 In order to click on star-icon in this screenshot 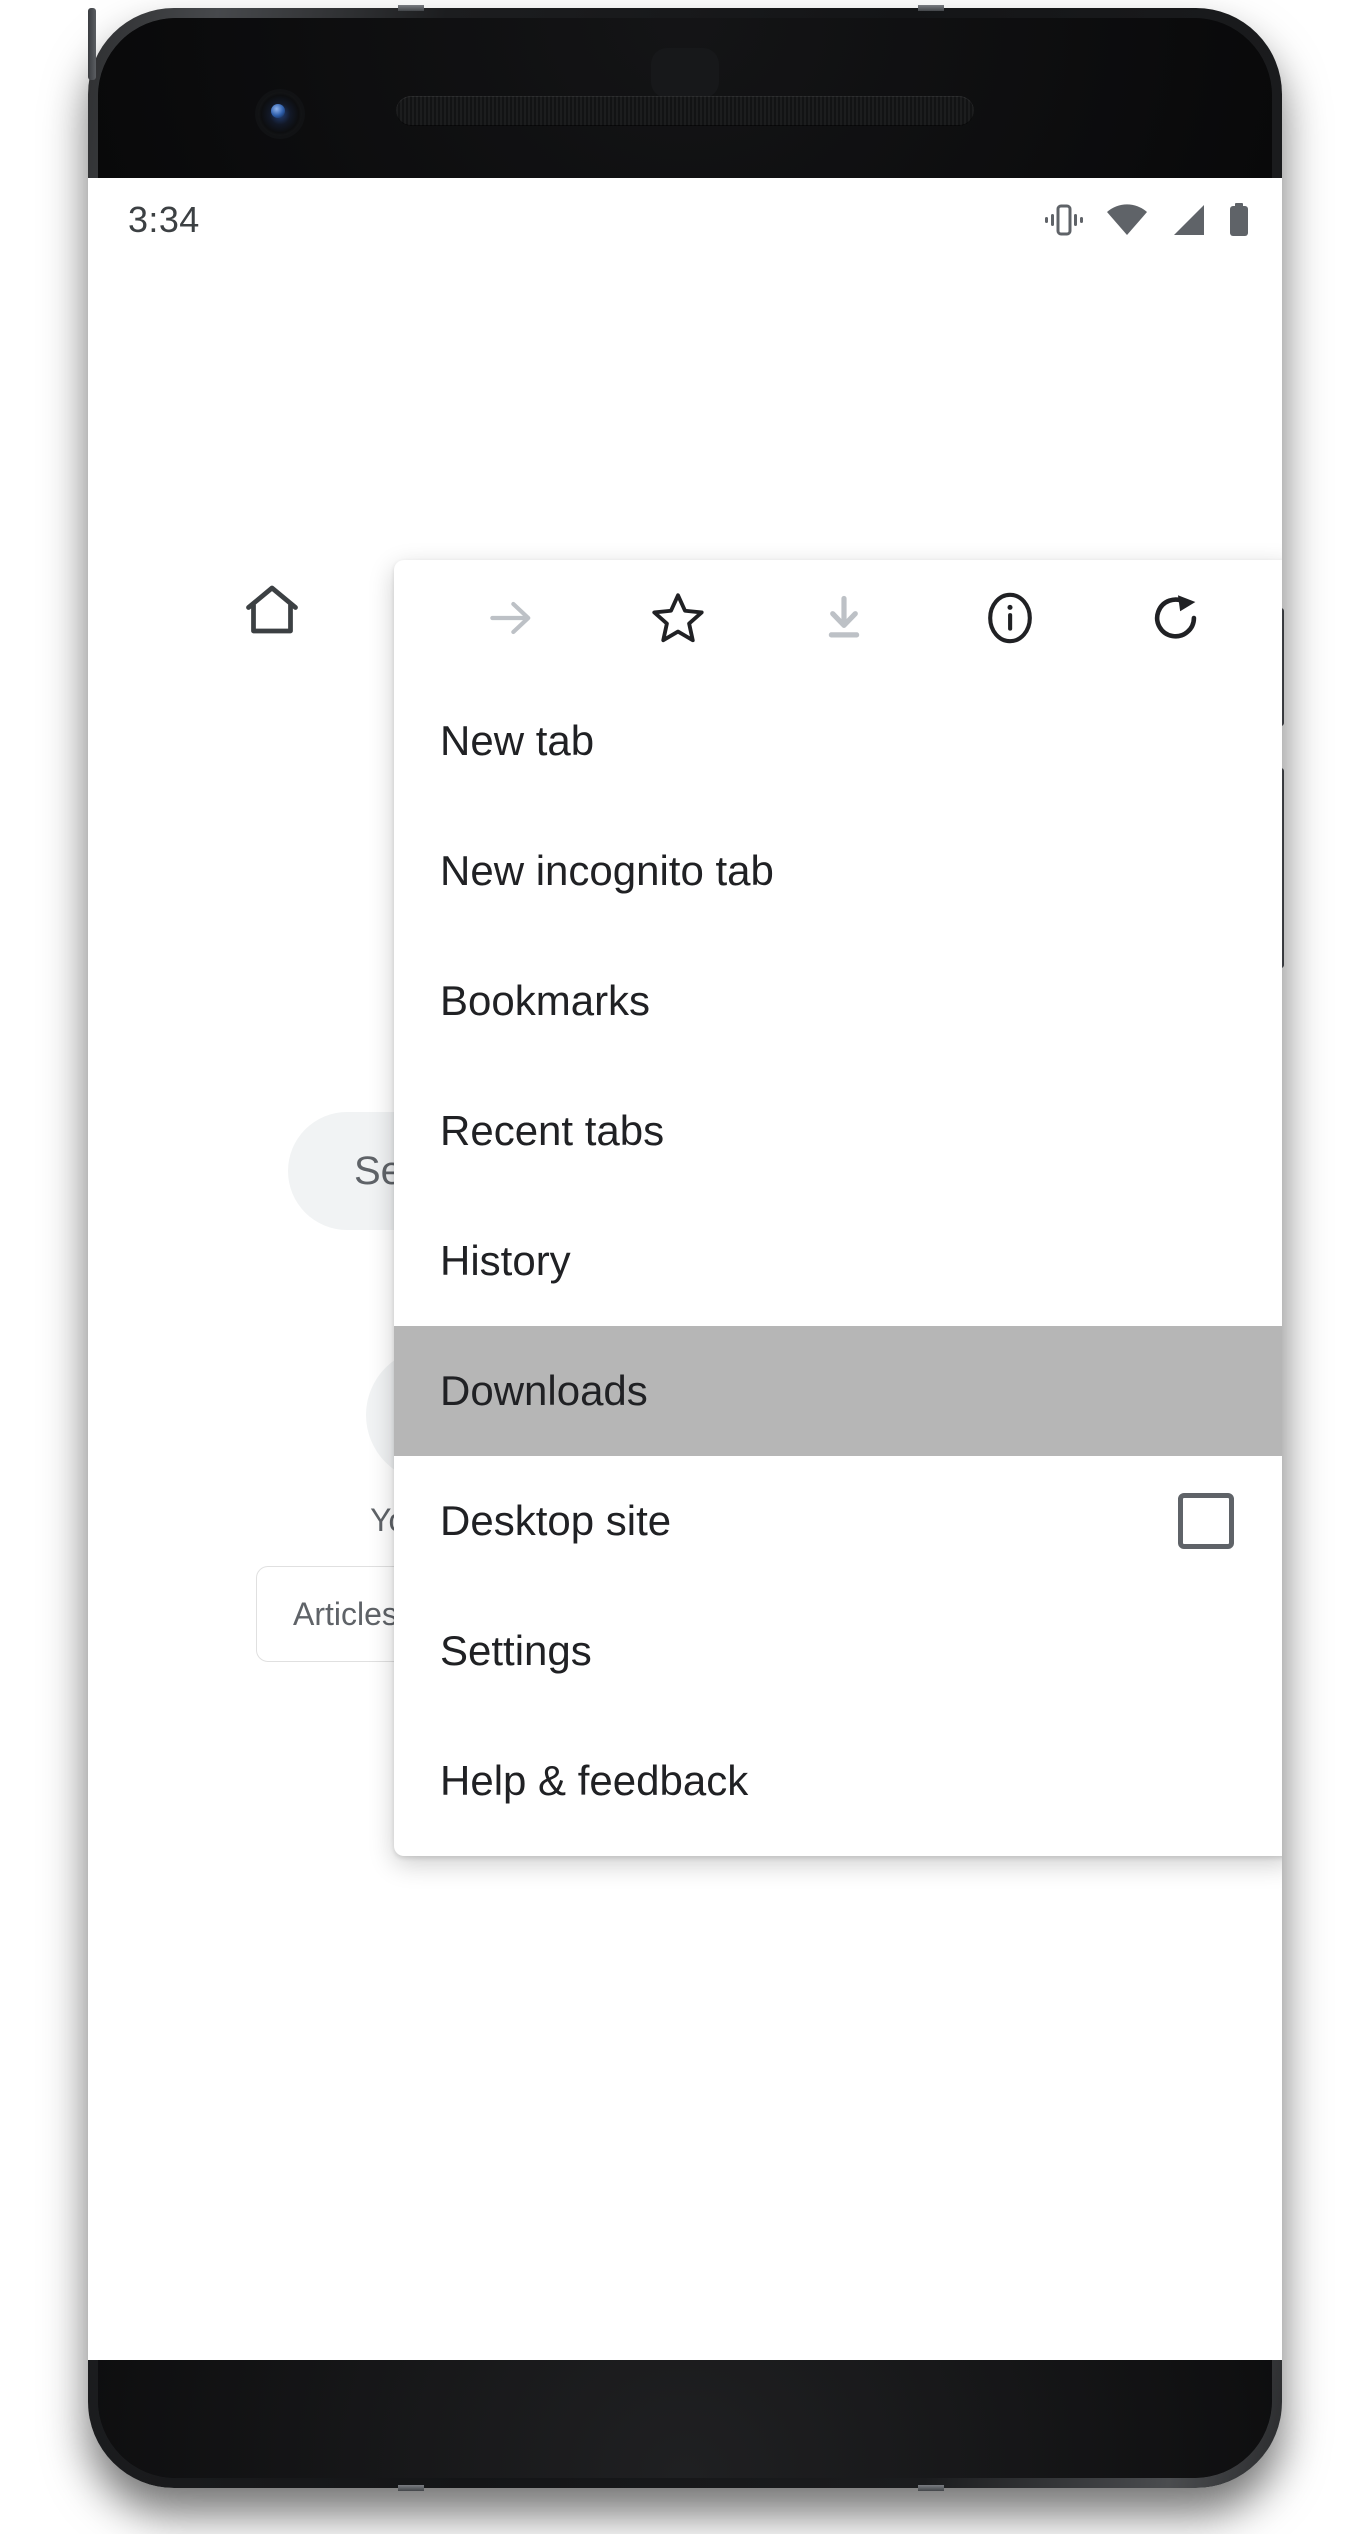, I will do `click(677, 618)`.